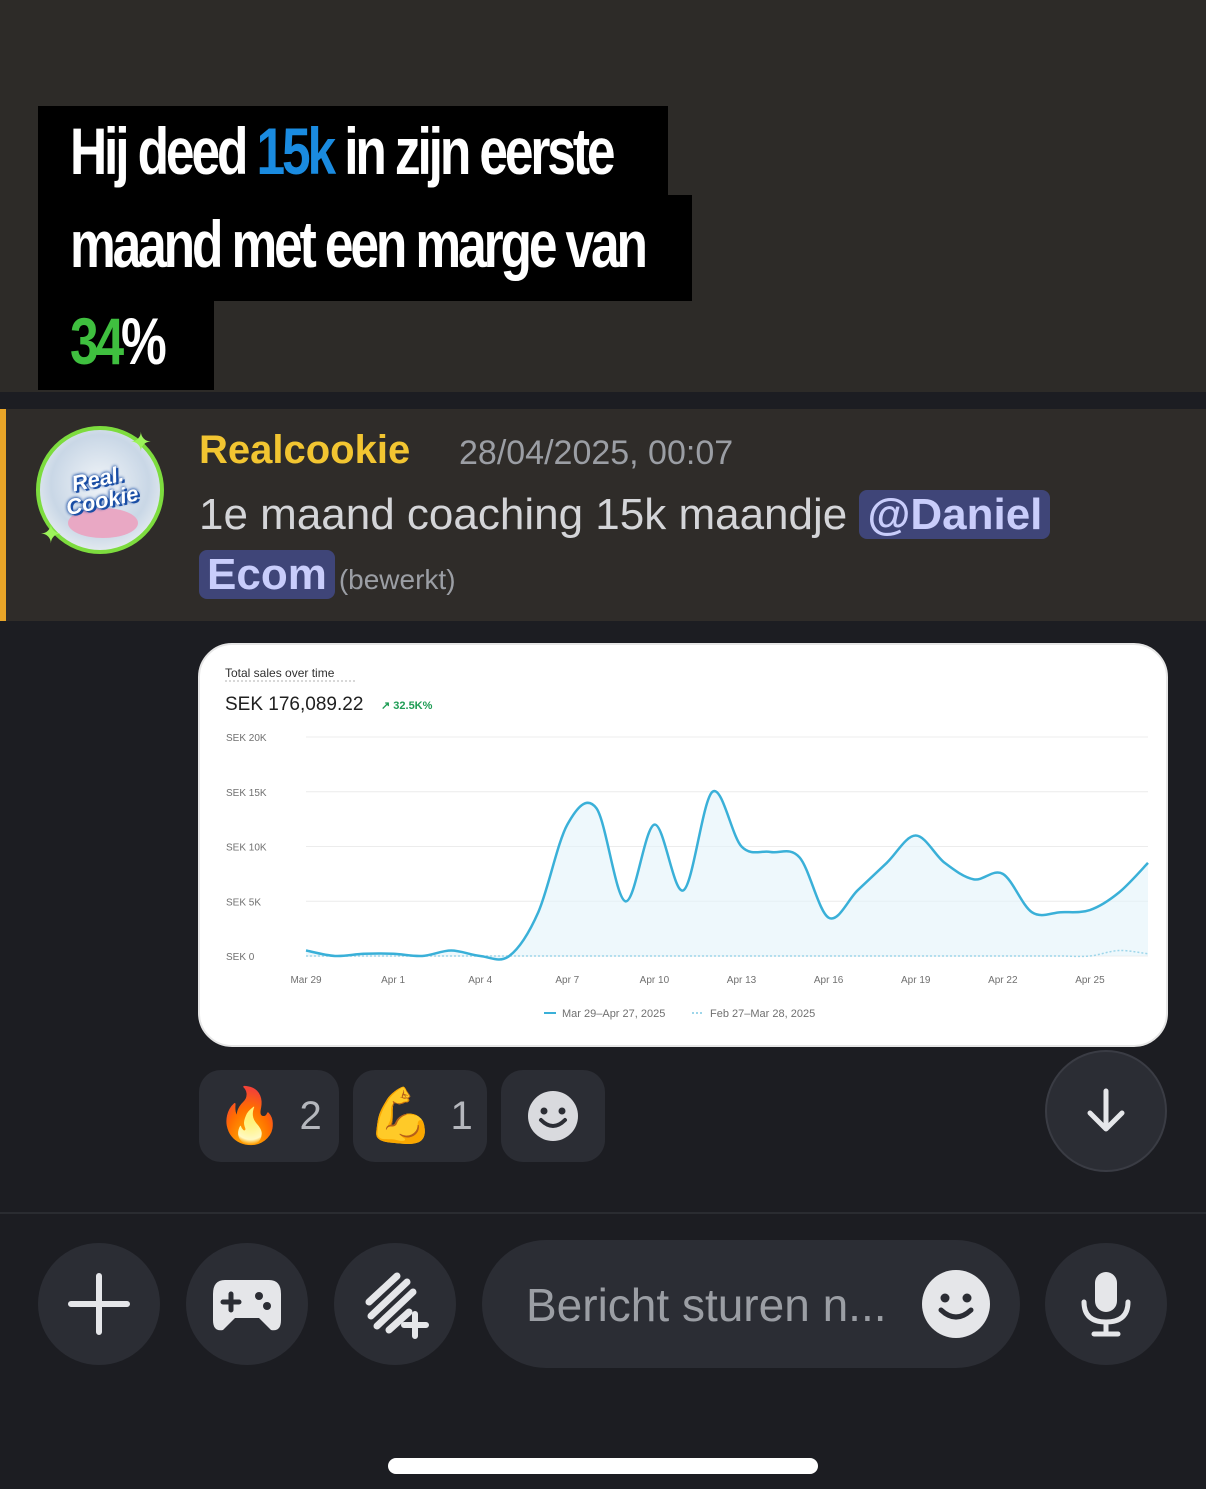 The width and height of the screenshot is (1206, 1489). Describe the element at coordinates (304, 450) in the screenshot. I see `username: Realcookie` at that location.